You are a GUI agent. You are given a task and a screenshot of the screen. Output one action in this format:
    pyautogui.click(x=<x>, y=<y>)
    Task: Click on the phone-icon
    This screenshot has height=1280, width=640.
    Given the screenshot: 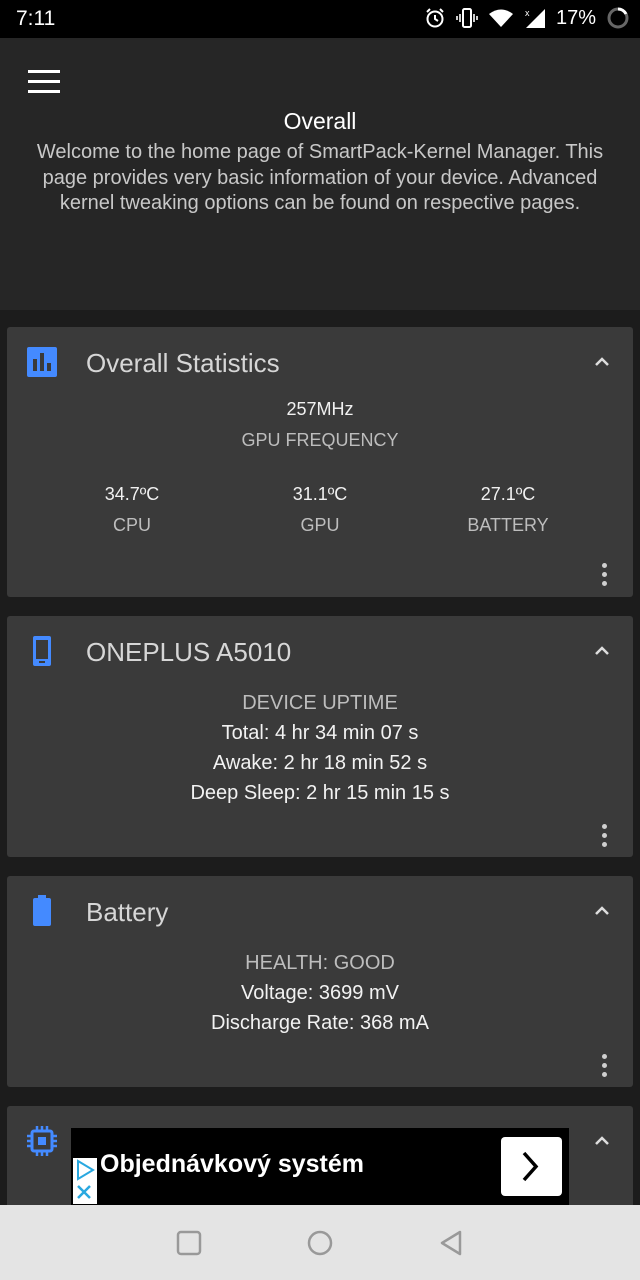 What is the action you would take?
    pyautogui.click(x=42, y=651)
    